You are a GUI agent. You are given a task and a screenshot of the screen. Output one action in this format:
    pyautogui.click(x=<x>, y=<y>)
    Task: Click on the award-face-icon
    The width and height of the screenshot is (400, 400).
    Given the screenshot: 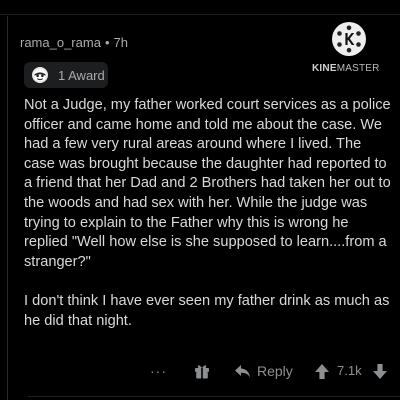 What is the action you would take?
    pyautogui.click(x=40, y=75)
    